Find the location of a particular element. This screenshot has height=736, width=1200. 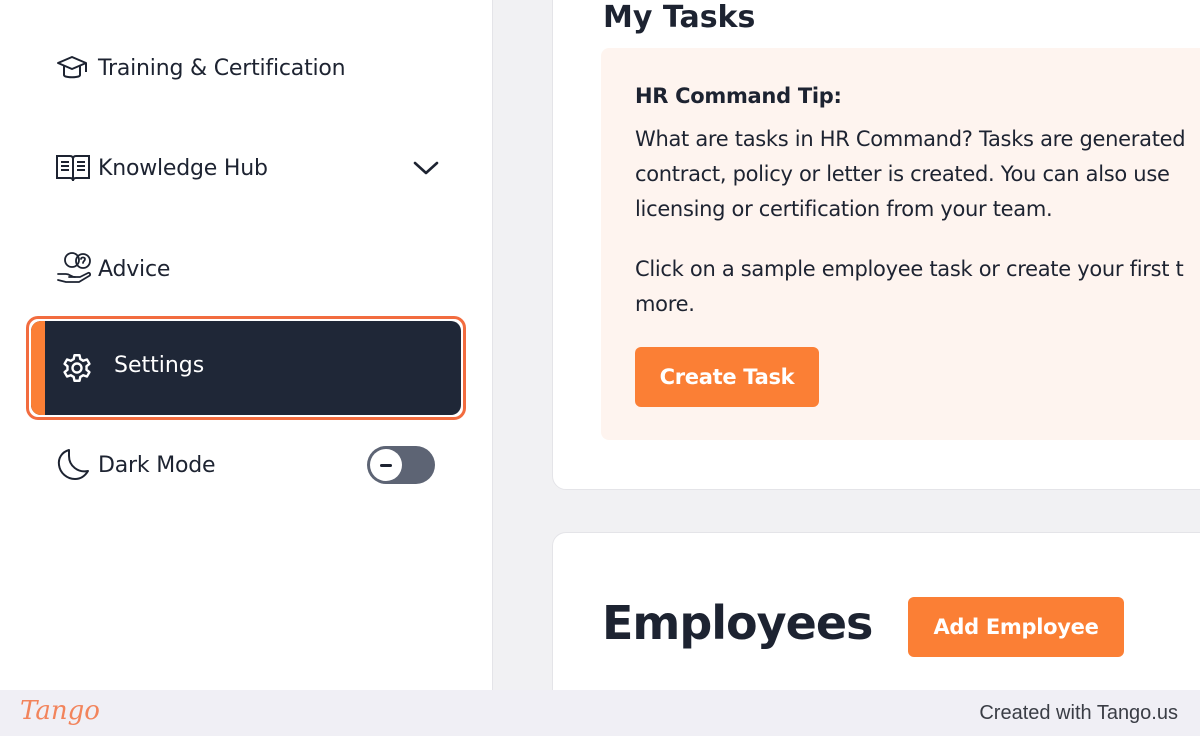

tip-line: more. is located at coordinates (665, 304).